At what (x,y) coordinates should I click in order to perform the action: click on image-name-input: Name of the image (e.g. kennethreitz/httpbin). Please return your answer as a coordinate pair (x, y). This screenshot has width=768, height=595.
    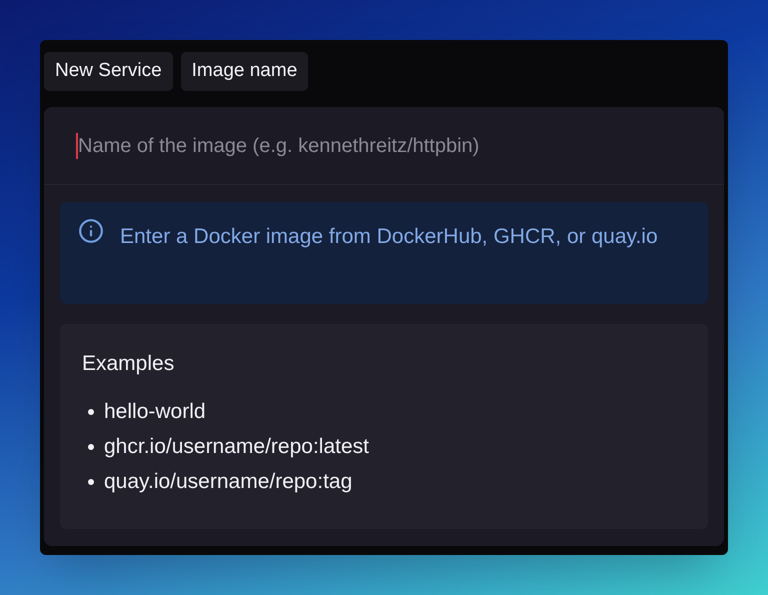
    Looking at the image, I should click on (391, 145).